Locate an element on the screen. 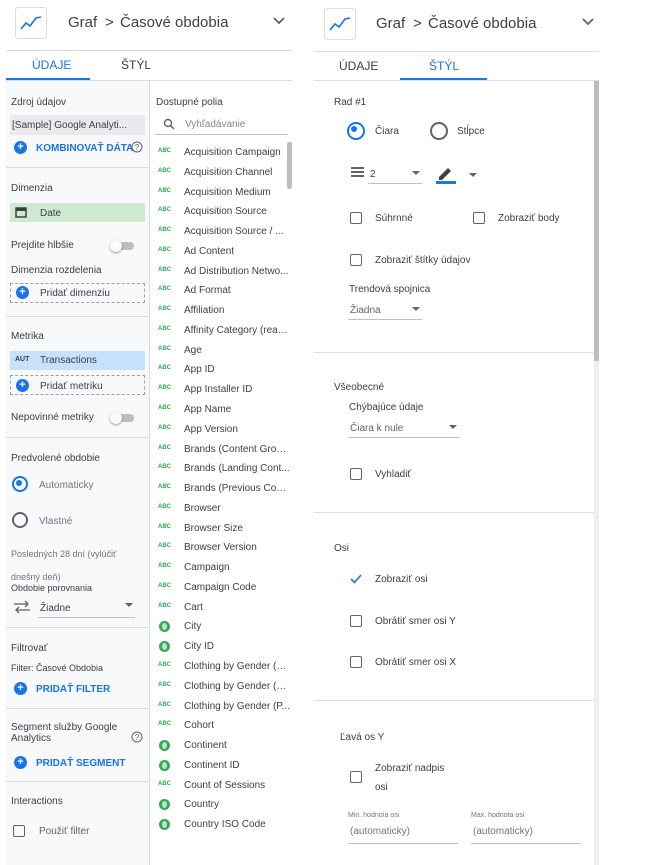 The image size is (652, 865). series-line-radio is located at coordinates (356, 131).